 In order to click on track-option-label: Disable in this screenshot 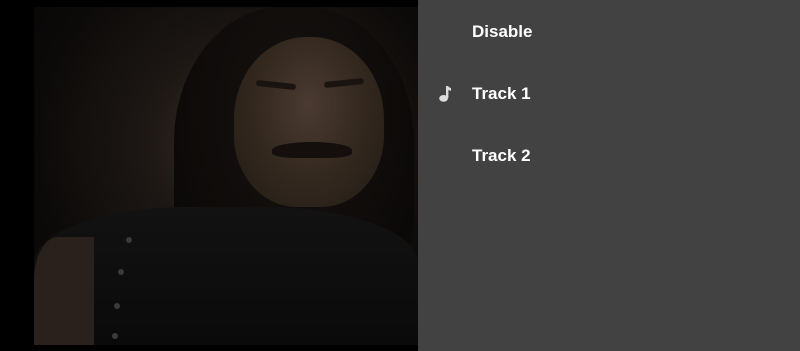, I will do `click(502, 31)`.